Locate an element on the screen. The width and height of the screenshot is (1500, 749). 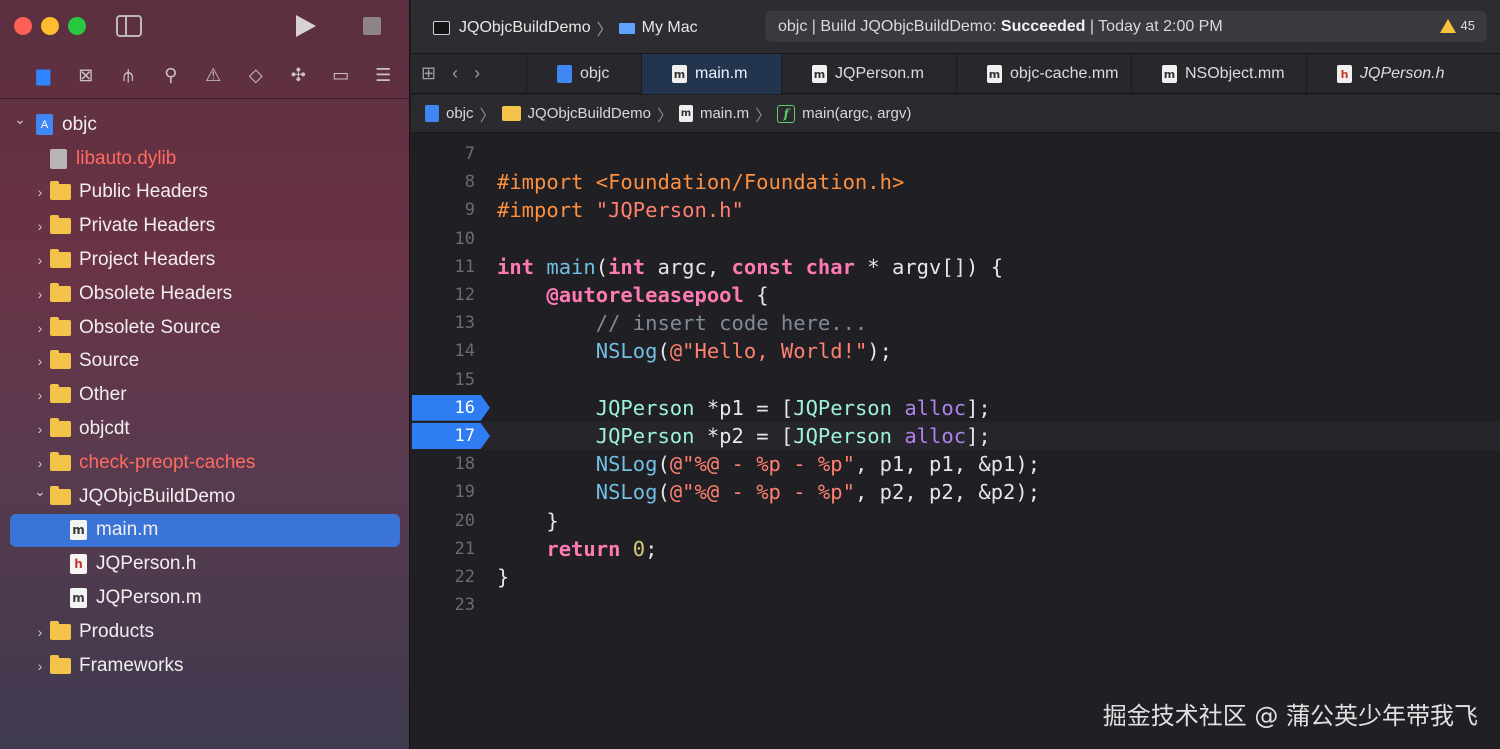
code-text: NSLog(@"%@ - %p - %p", p1, p1, &p1); is located at coordinates (768, 464).